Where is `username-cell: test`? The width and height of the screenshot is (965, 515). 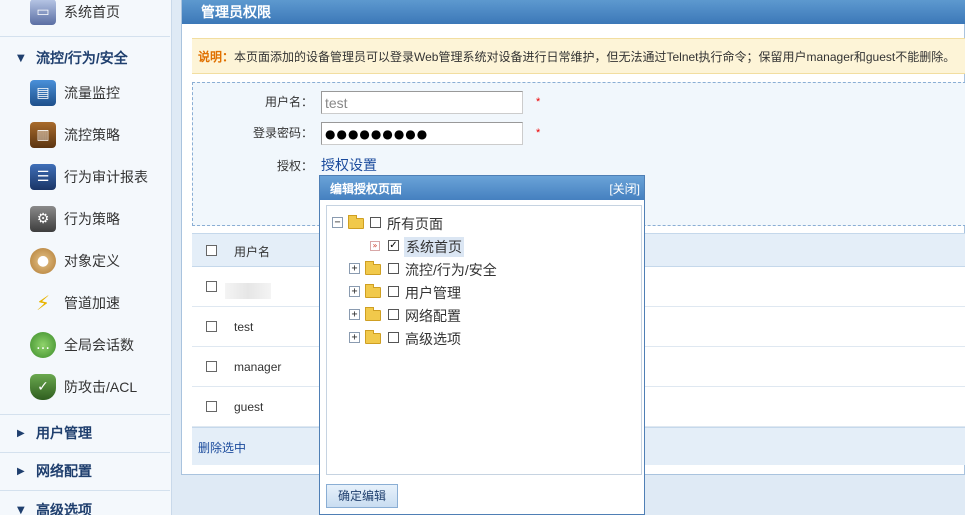 username-cell: test is located at coordinates (244, 327).